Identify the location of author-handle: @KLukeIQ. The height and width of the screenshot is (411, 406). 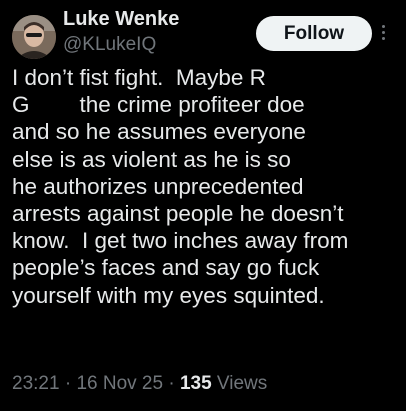
(109, 45).